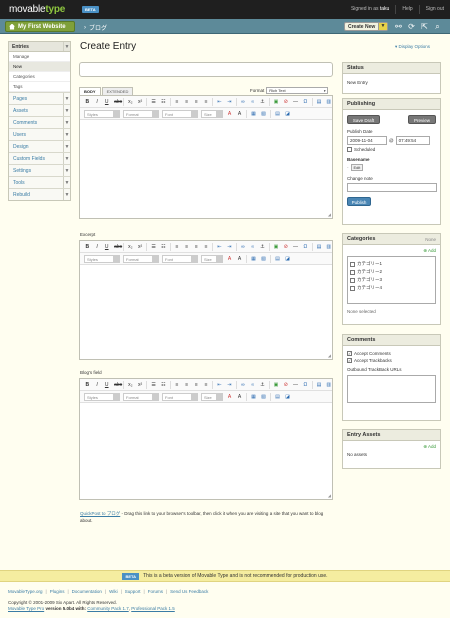  What do you see at coordinates (113, 591) in the screenshot?
I see `footer-link-wiki: Wiki` at bounding box center [113, 591].